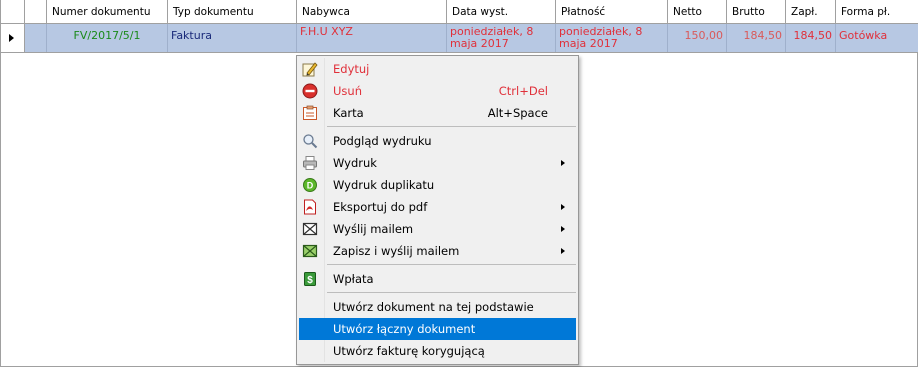  I want to click on duplicate-icon: D, so click(310, 185).